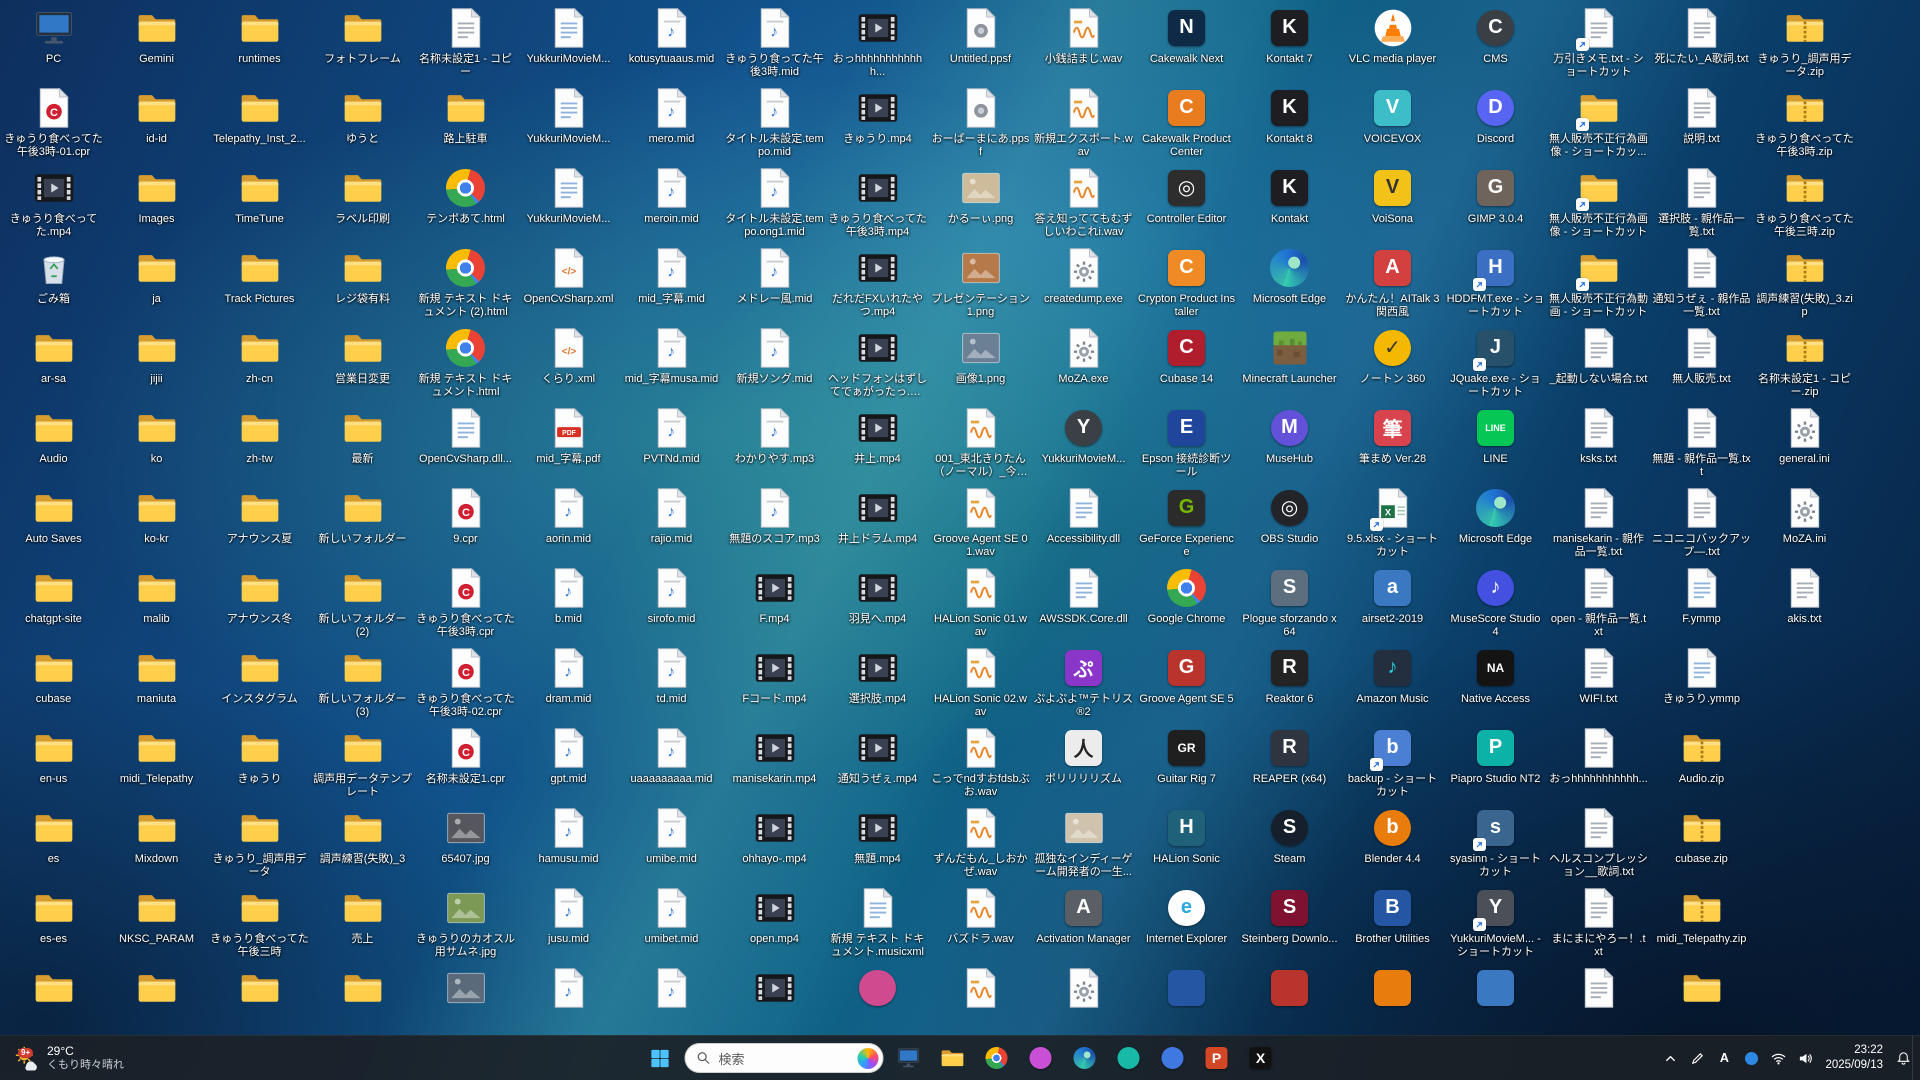 Image resolution: width=1920 pixels, height=1080 pixels. Describe the element at coordinates (1804, 364) in the screenshot. I see `desktop-icon: 名称未設定1 - コピー.zip` at that location.